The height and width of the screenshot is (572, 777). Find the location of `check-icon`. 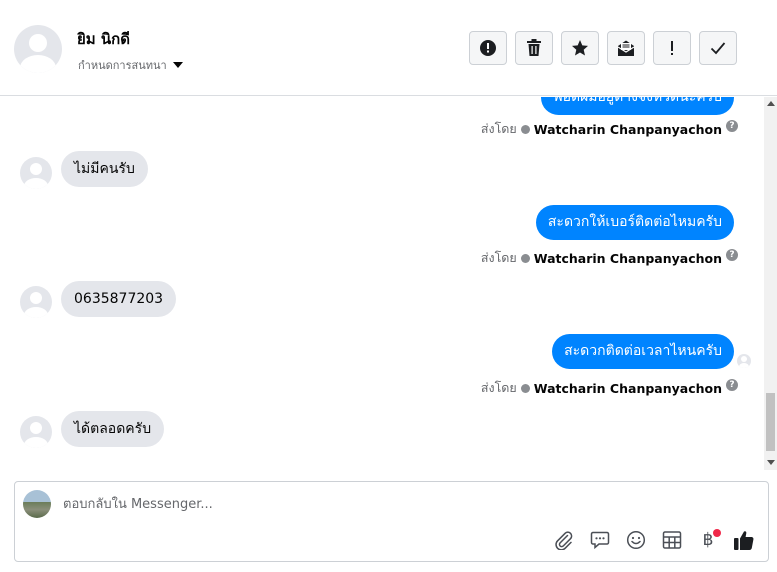

check-icon is located at coordinates (718, 48).